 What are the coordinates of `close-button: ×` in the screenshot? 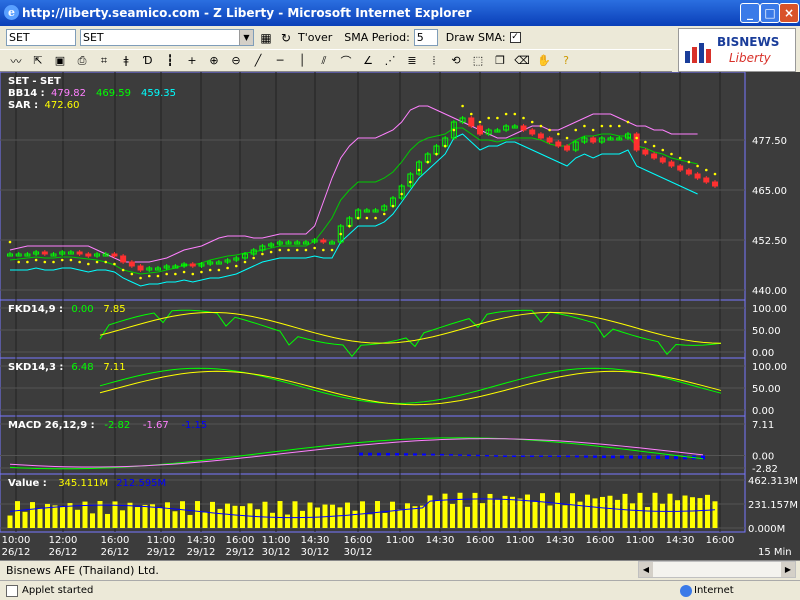 It's located at (789, 13).